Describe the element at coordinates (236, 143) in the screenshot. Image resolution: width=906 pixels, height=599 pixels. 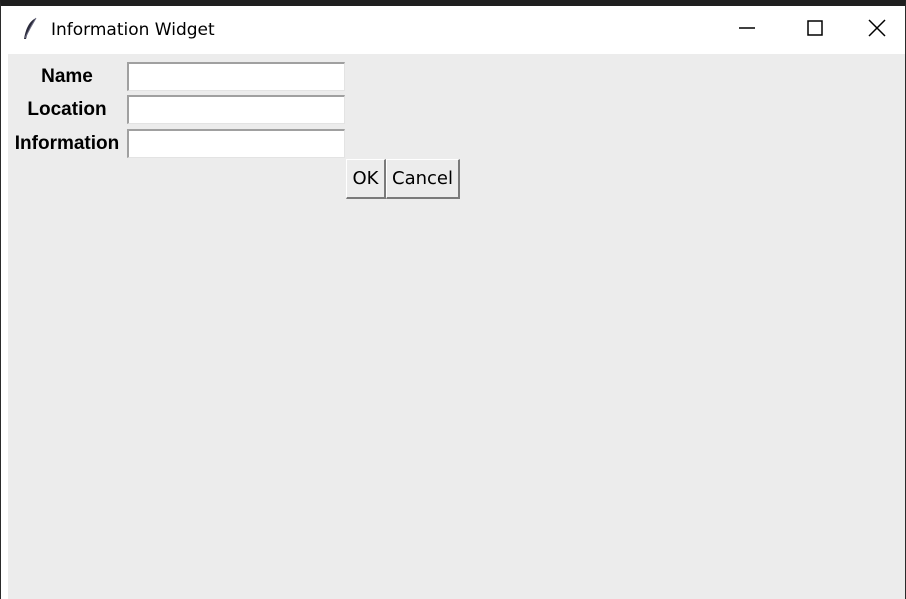
I see `information-input` at that location.